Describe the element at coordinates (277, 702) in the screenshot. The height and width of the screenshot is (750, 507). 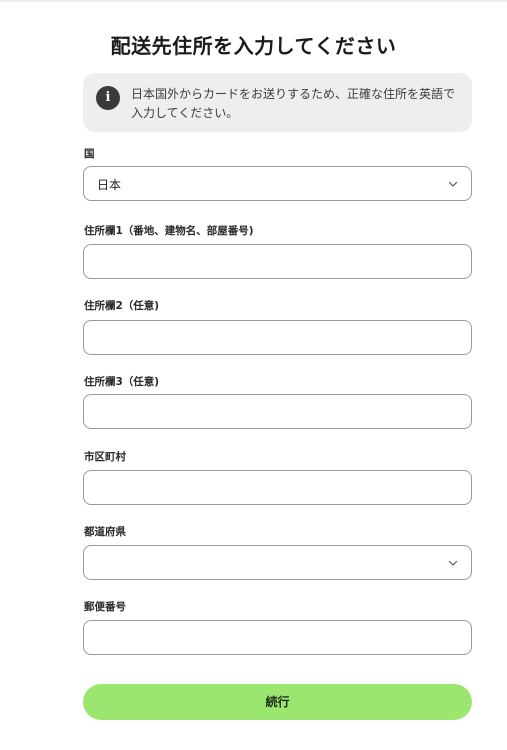
I see `continue-button: 続行` at that location.